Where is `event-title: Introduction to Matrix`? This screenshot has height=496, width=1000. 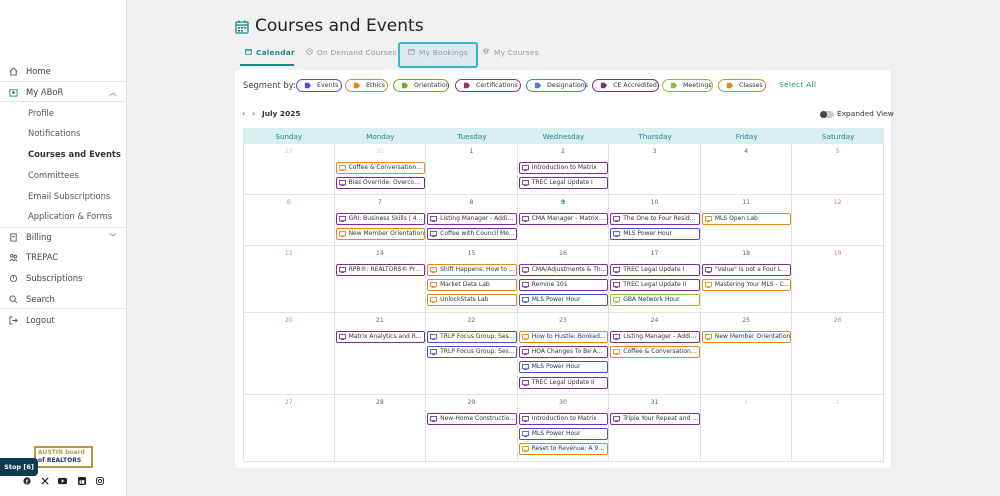 event-title: Introduction to Matrix is located at coordinates (564, 167).